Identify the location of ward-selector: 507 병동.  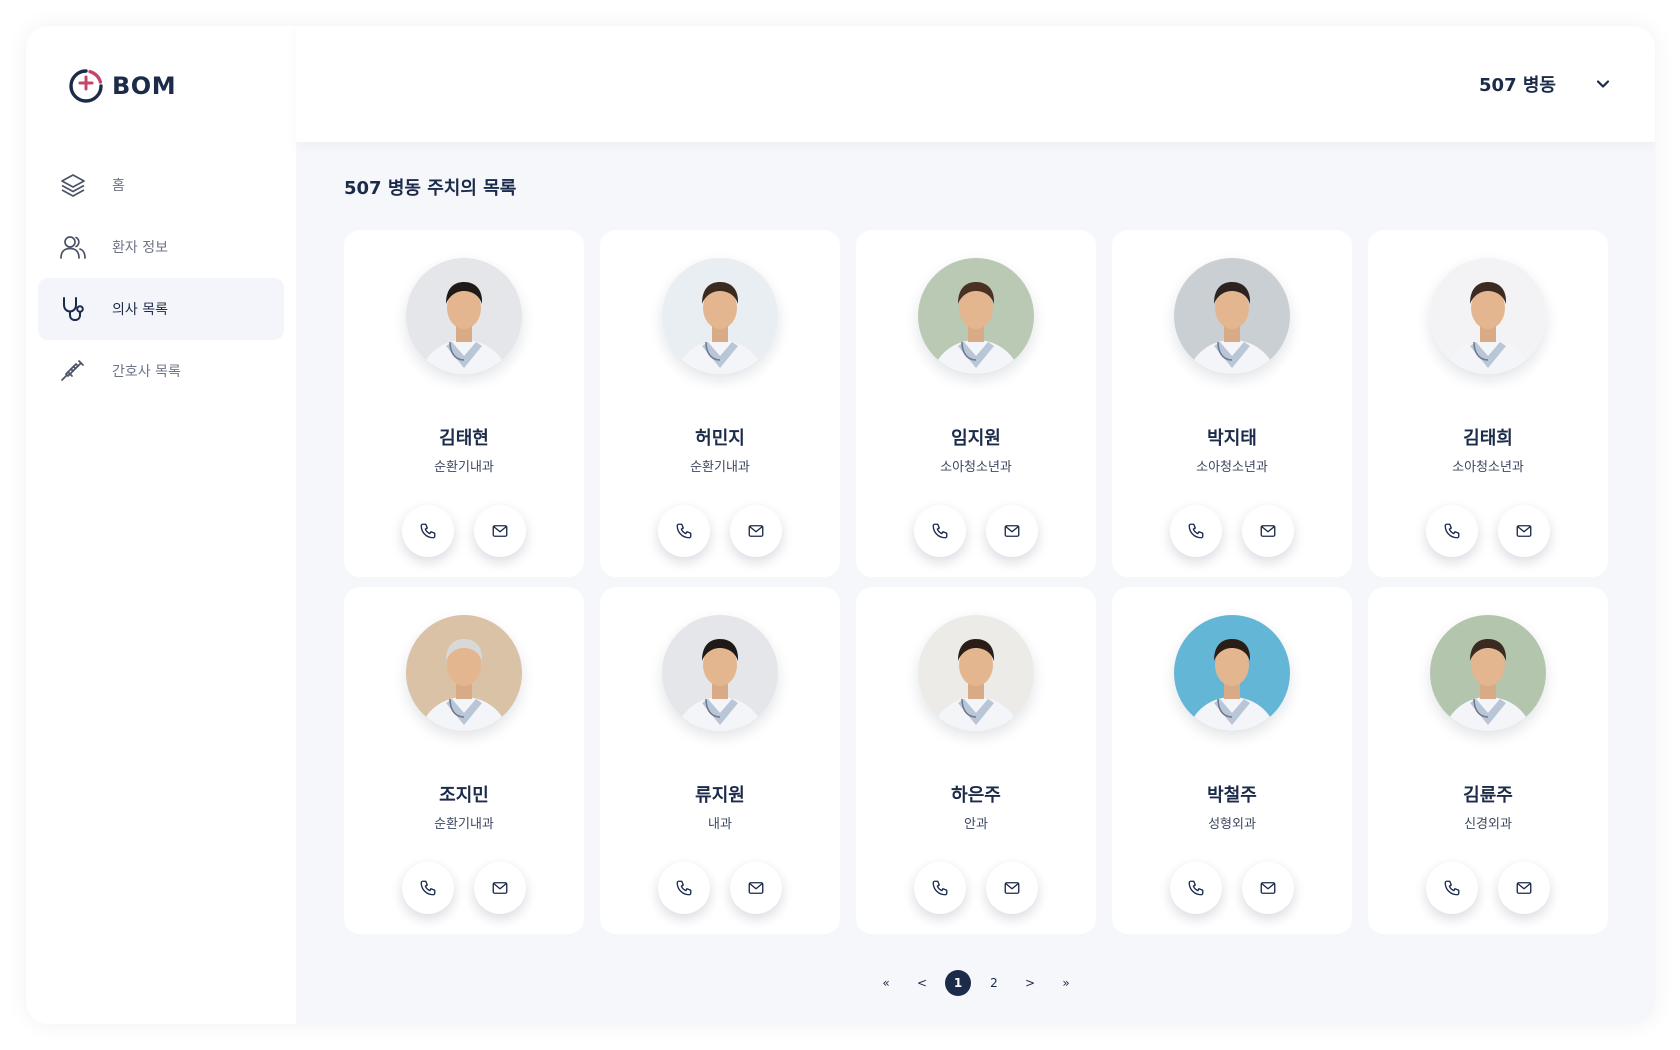
(1545, 84).